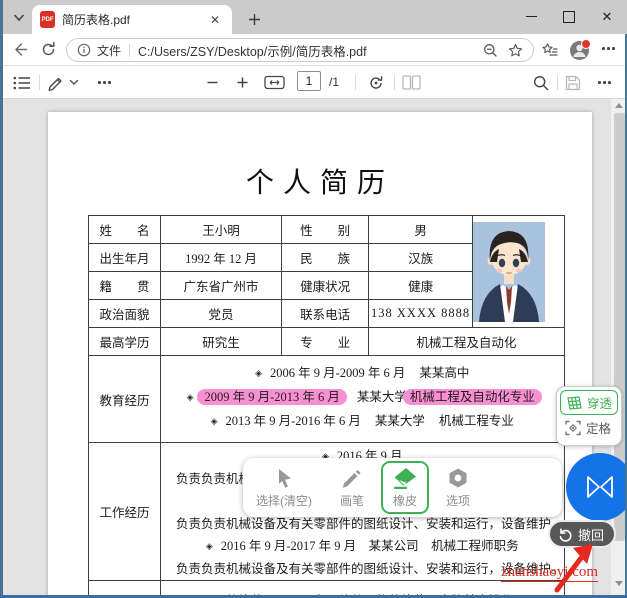  What do you see at coordinates (607, 16) in the screenshot?
I see `window-close-button: ✕` at bounding box center [607, 16].